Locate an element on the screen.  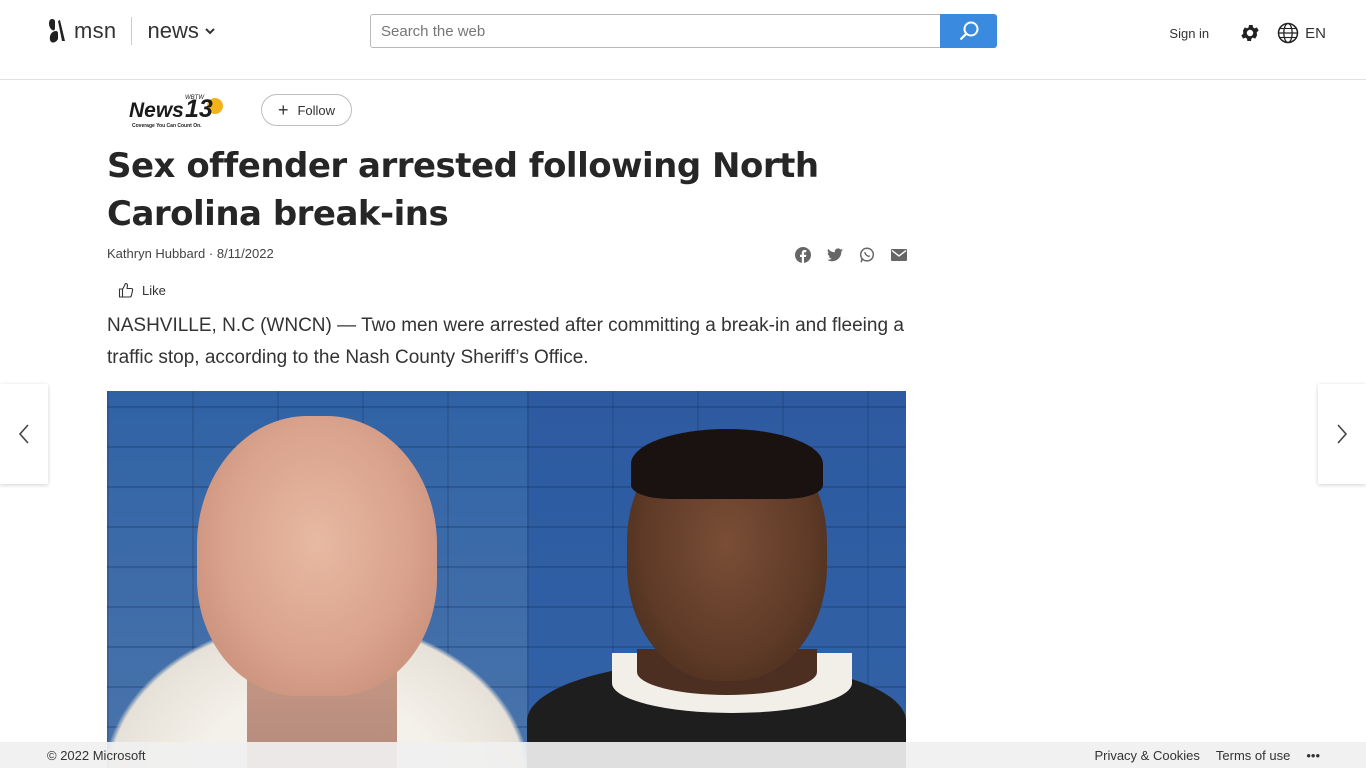
msn-butterfly-icon is located at coordinates (58, 31).